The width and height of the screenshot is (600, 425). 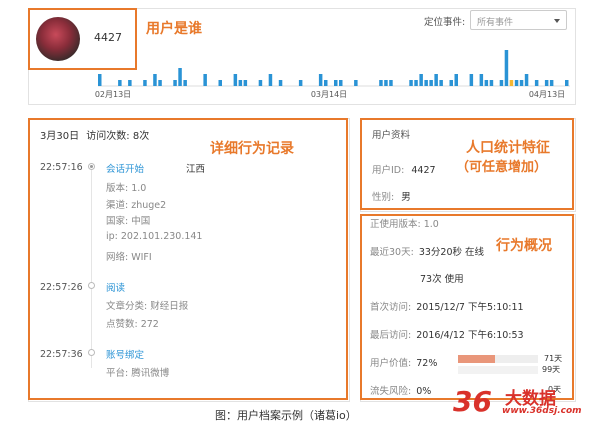 What do you see at coordinates (128, 221) in the screenshot?
I see `event-prop: 国家: 中国` at bounding box center [128, 221].